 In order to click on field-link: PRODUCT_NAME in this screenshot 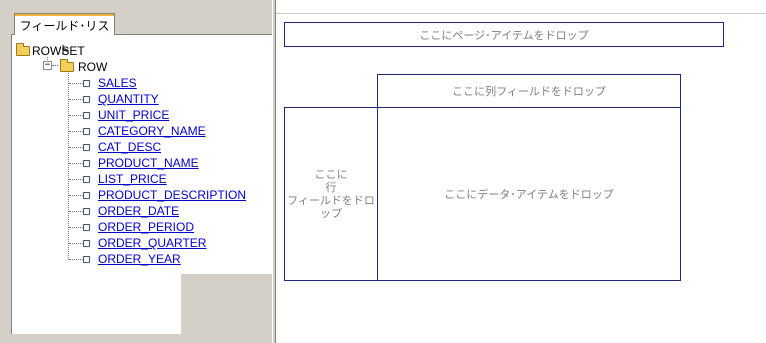, I will do `click(148, 163)`.